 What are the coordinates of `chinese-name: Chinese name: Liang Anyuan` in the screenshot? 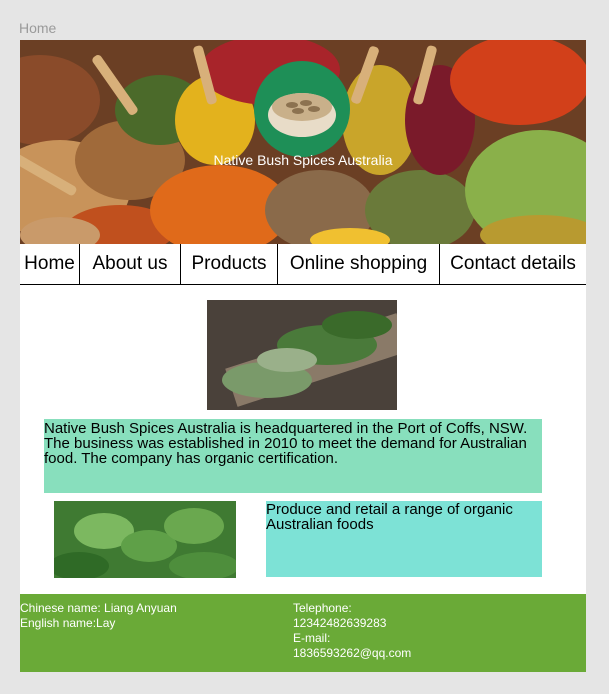 It's located at (98, 608).